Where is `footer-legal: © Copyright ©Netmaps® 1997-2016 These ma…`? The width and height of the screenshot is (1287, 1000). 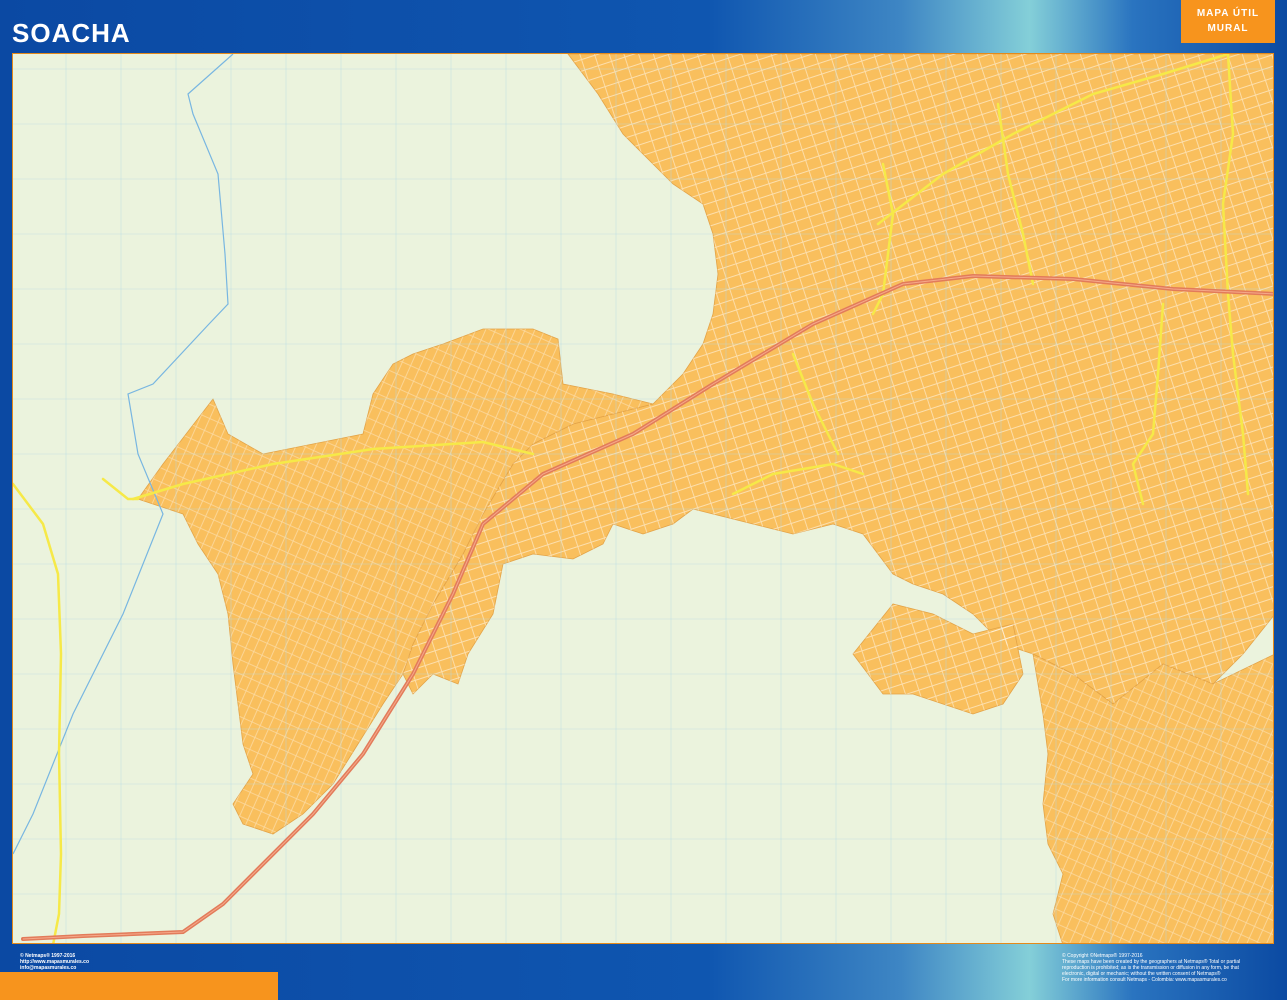 footer-legal: © Copyright ©Netmaps® 1997-2016 These ma… is located at coordinates (1169, 968).